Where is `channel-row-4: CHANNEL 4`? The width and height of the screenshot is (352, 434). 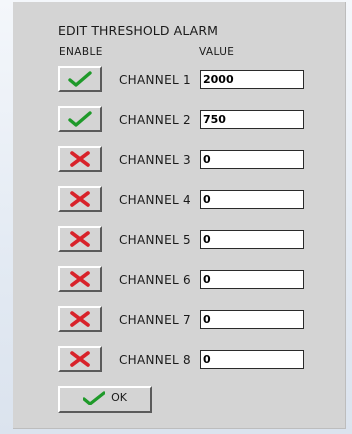 channel-row-4: CHANNEL 4 is located at coordinates (179, 204).